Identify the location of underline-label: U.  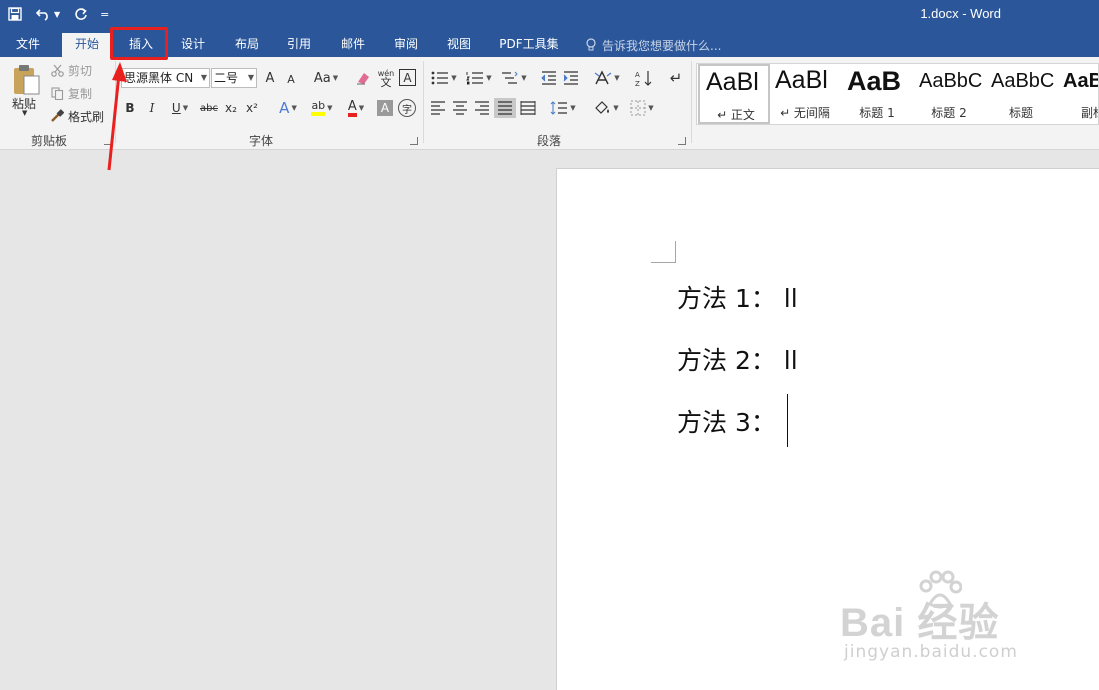
(176, 108).